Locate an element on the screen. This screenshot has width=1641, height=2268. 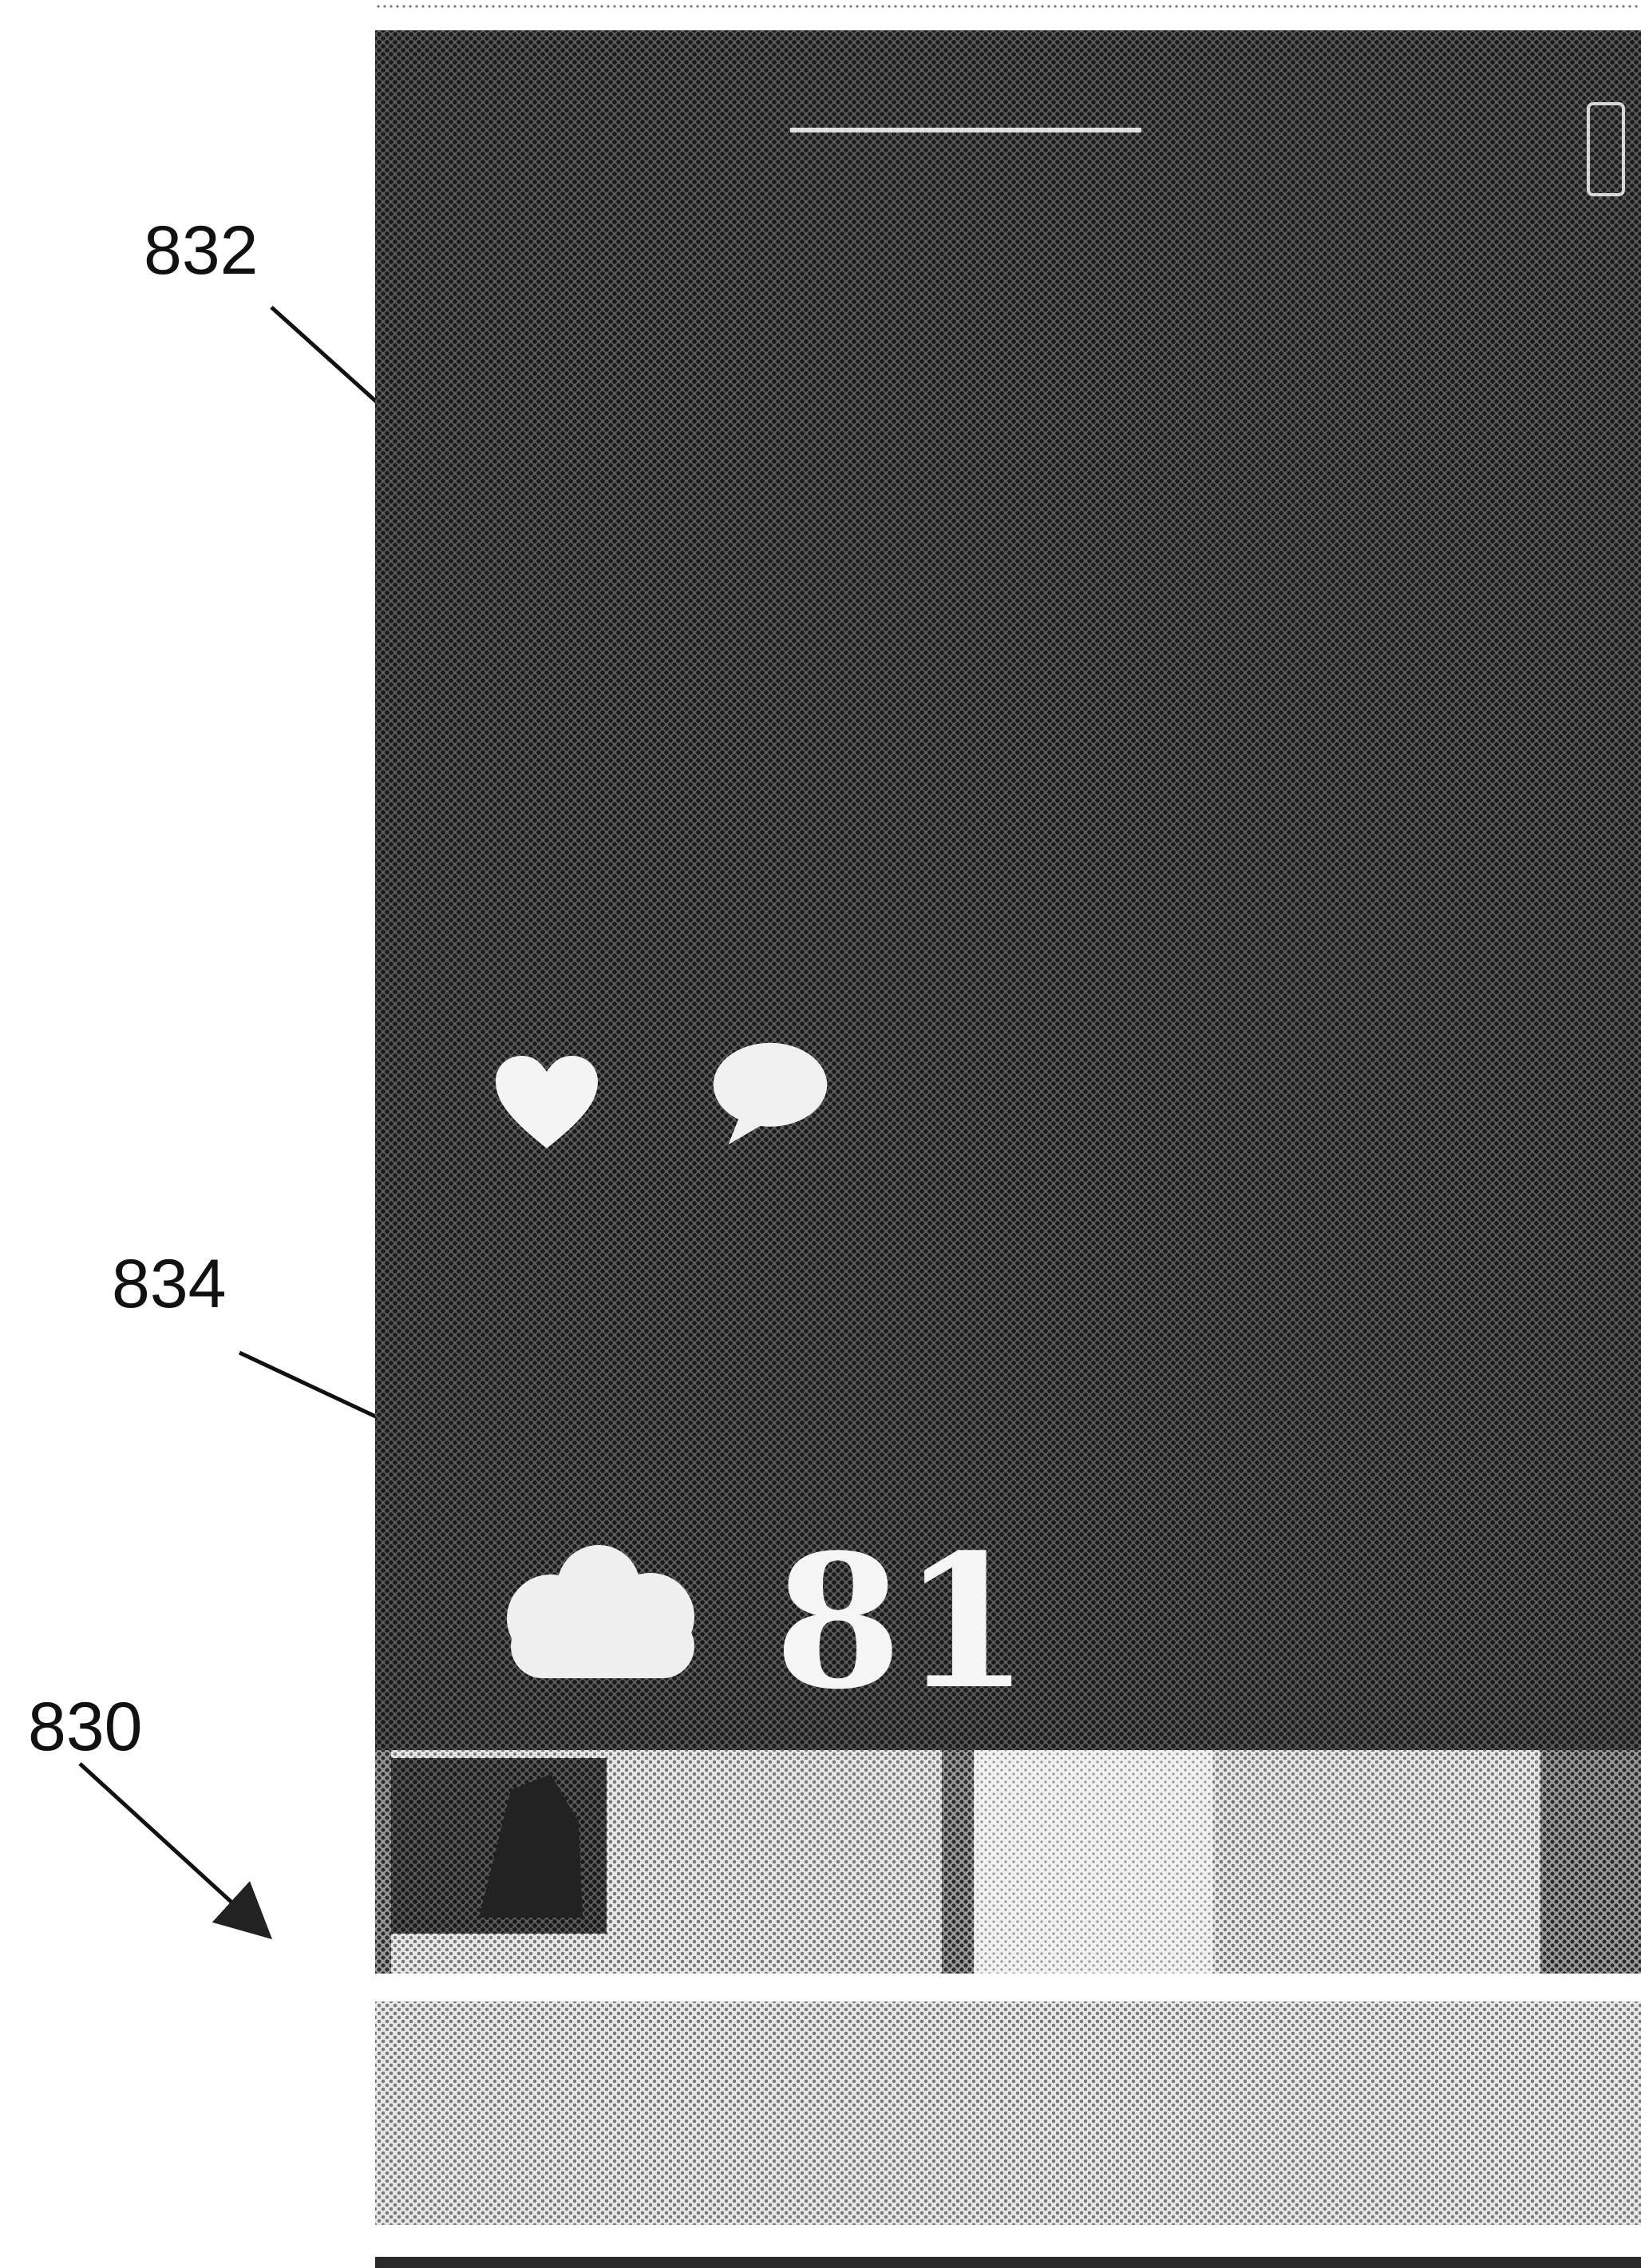
card-1-thumbnail is located at coordinates (499, 1846).